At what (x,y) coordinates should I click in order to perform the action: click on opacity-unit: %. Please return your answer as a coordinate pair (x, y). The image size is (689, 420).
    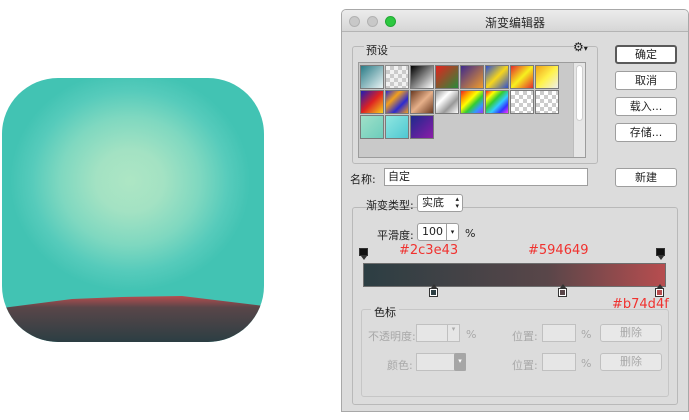
    Looking at the image, I should click on (471, 334).